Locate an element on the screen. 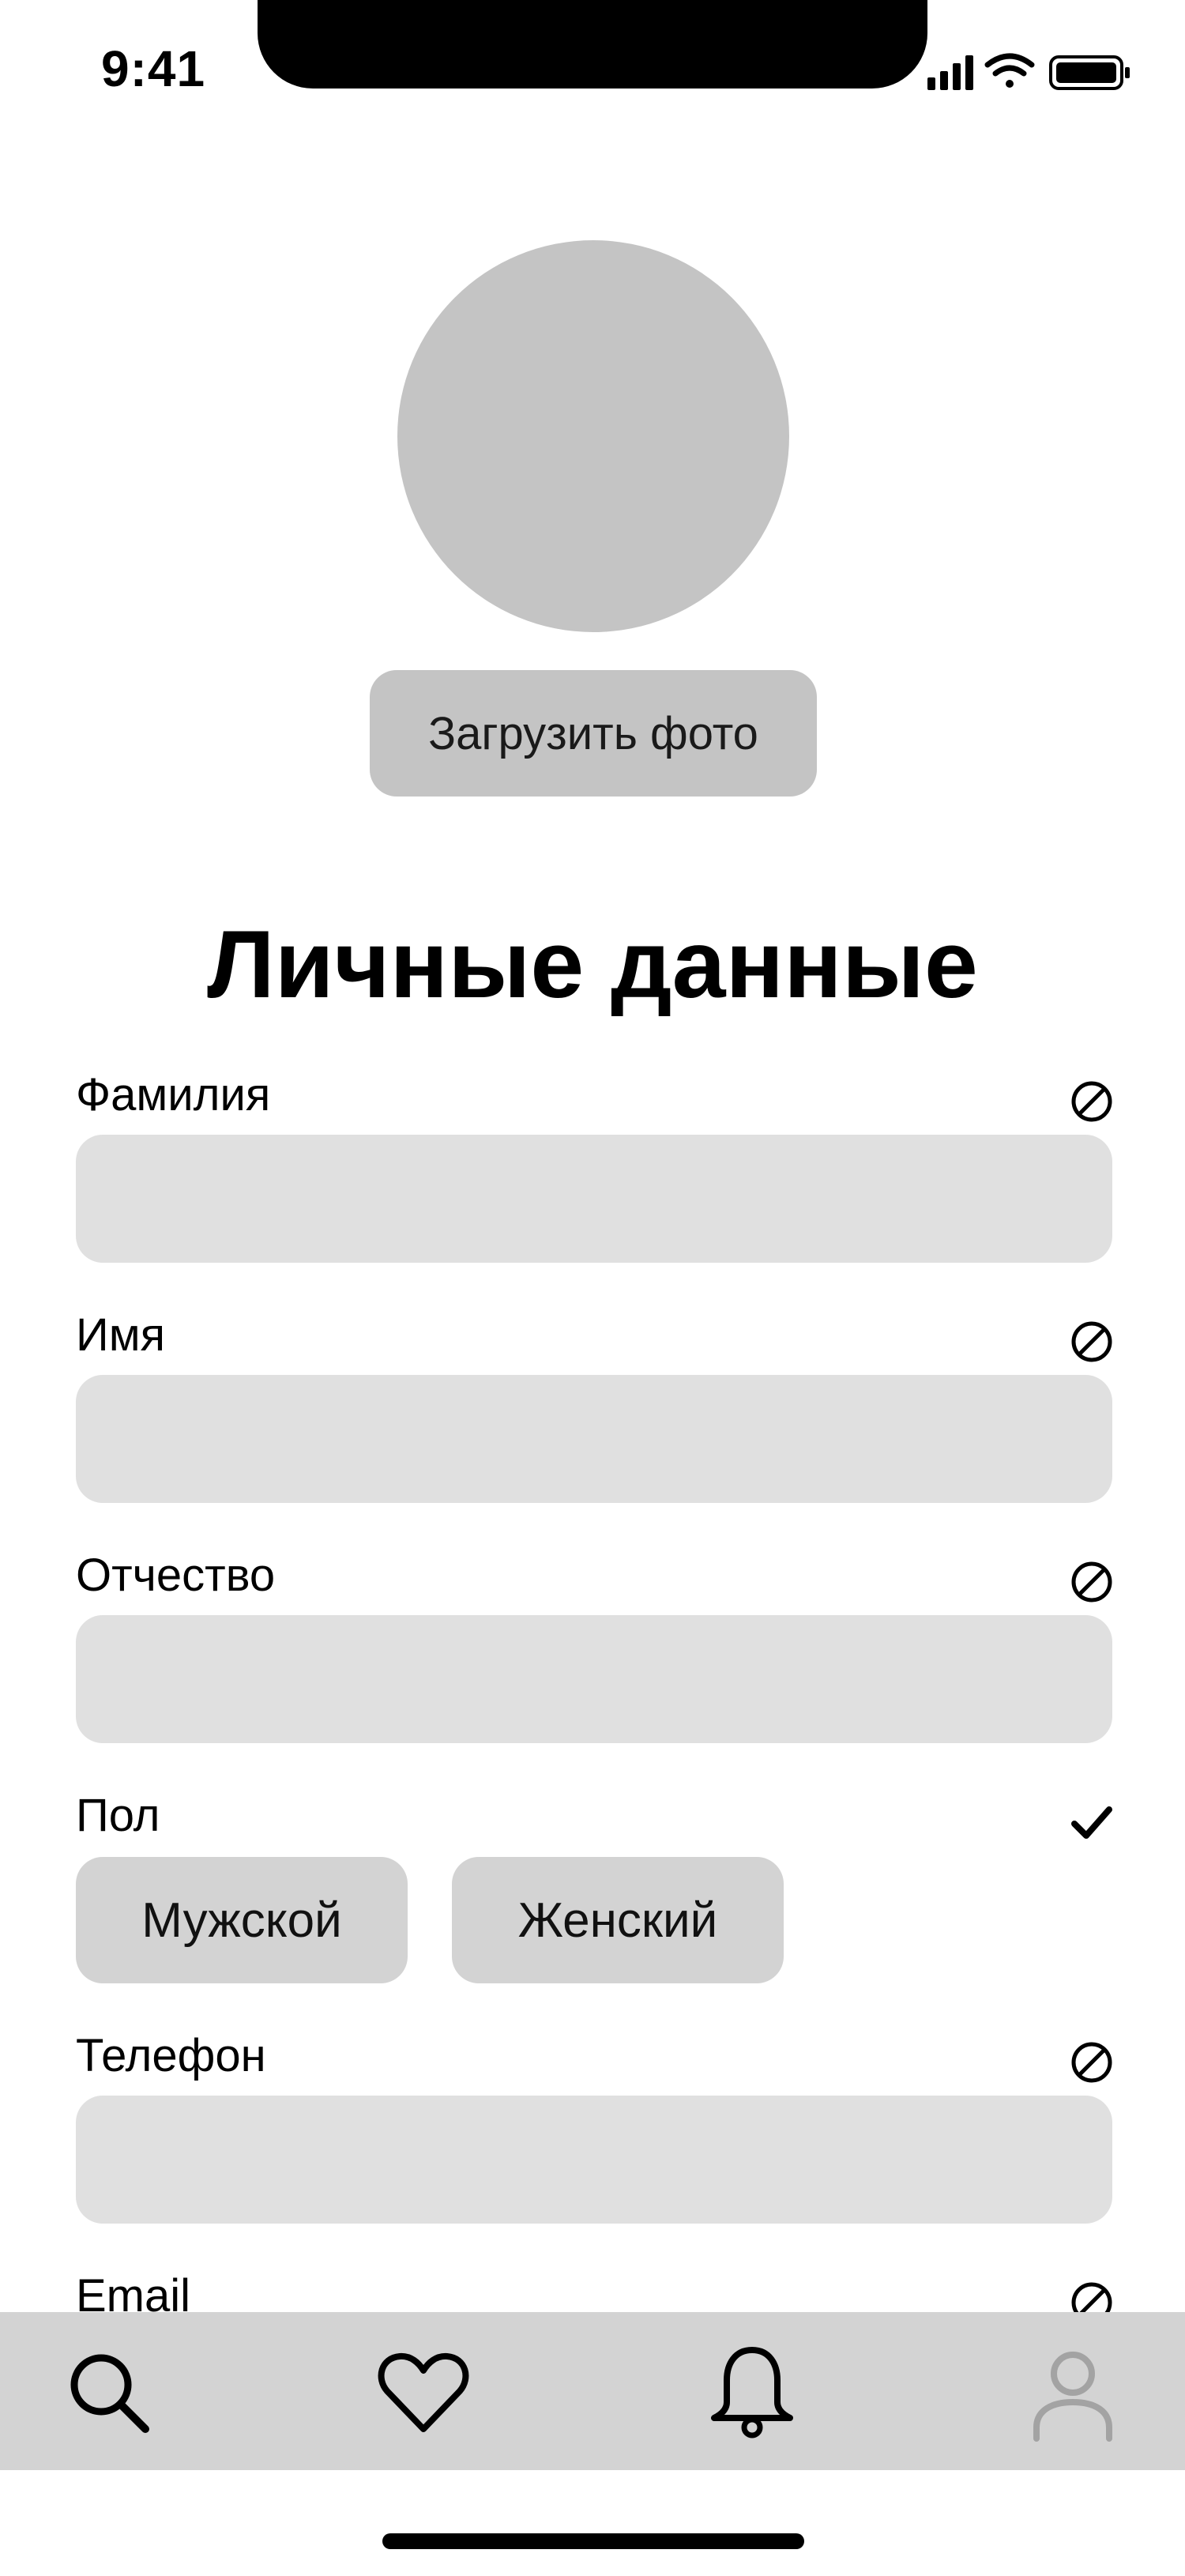 This screenshot has width=1185, height=2576. status-icons is located at coordinates (1029, 71).